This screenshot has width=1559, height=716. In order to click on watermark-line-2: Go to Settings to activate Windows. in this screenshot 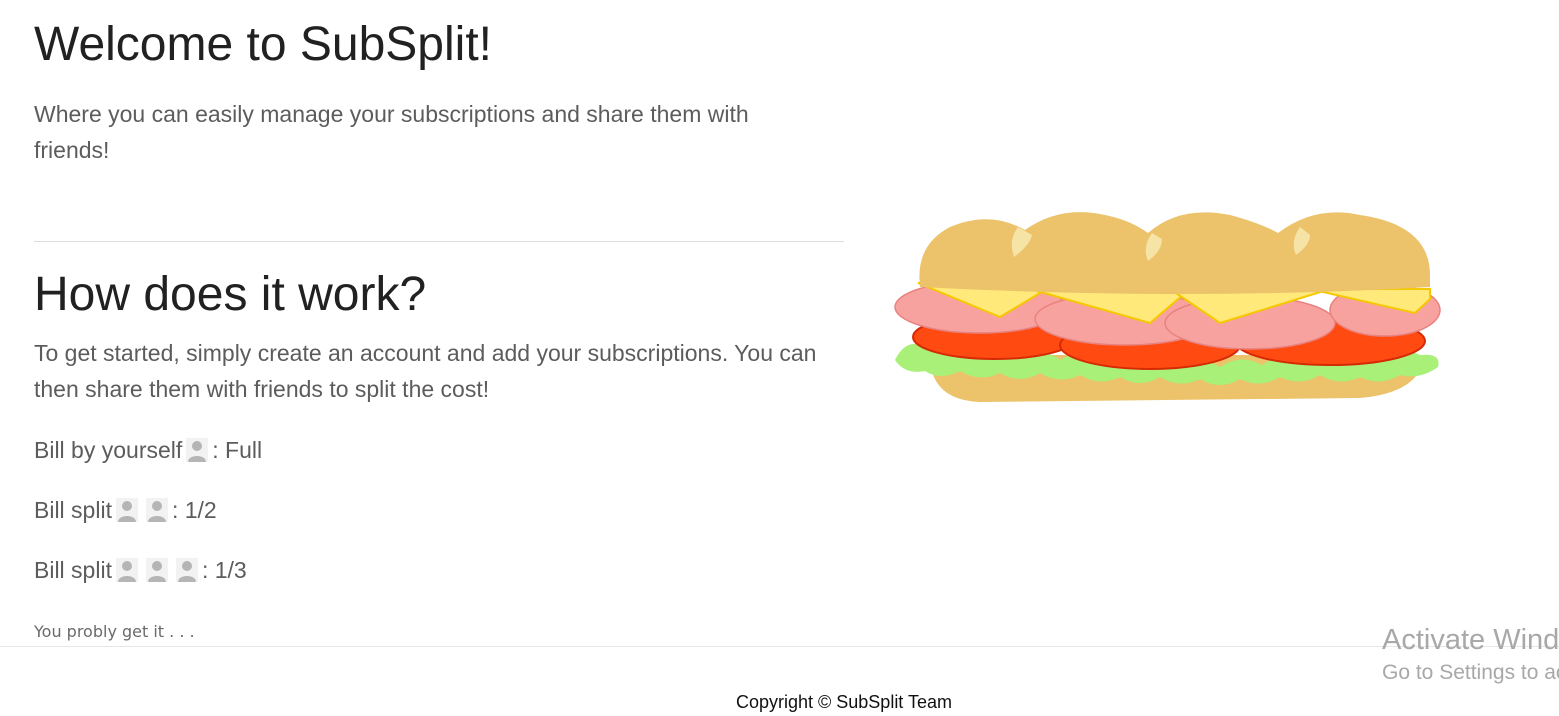, I will do `click(1470, 672)`.